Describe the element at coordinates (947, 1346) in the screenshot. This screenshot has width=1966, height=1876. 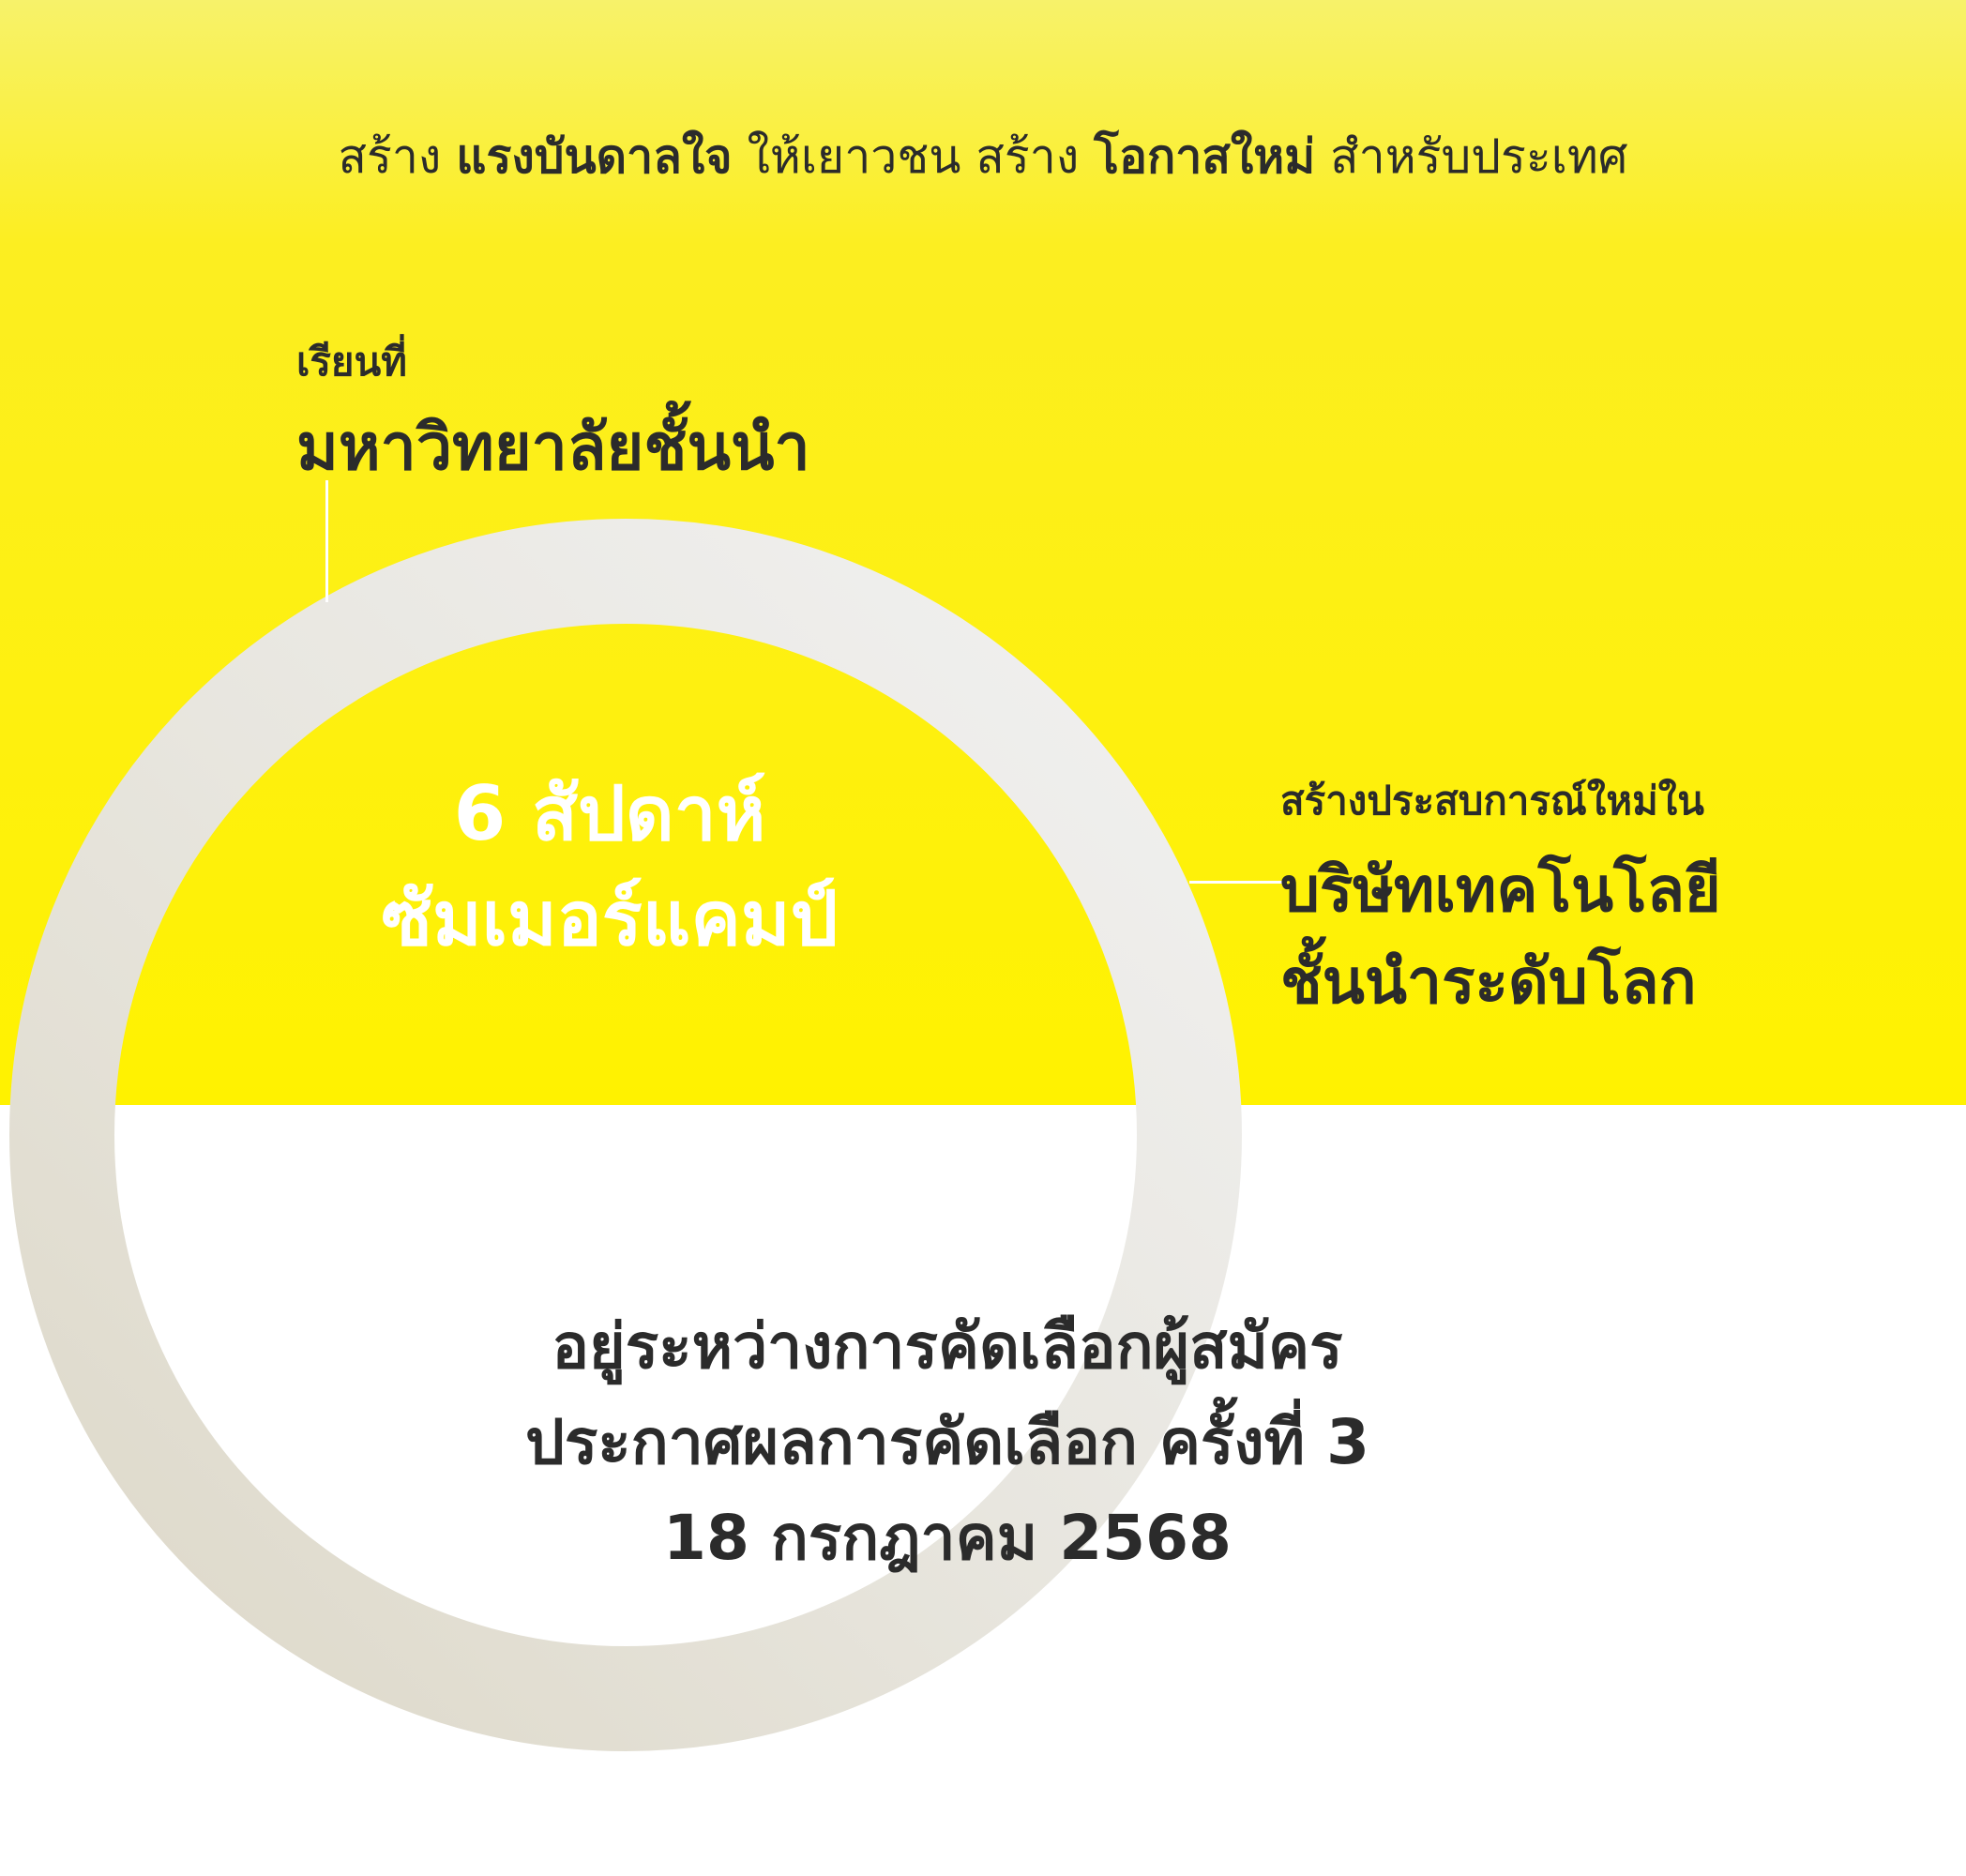
I see `status-line-selecting: อยู่ระหว่างการคัดเลือกผู้สมัคร` at that location.